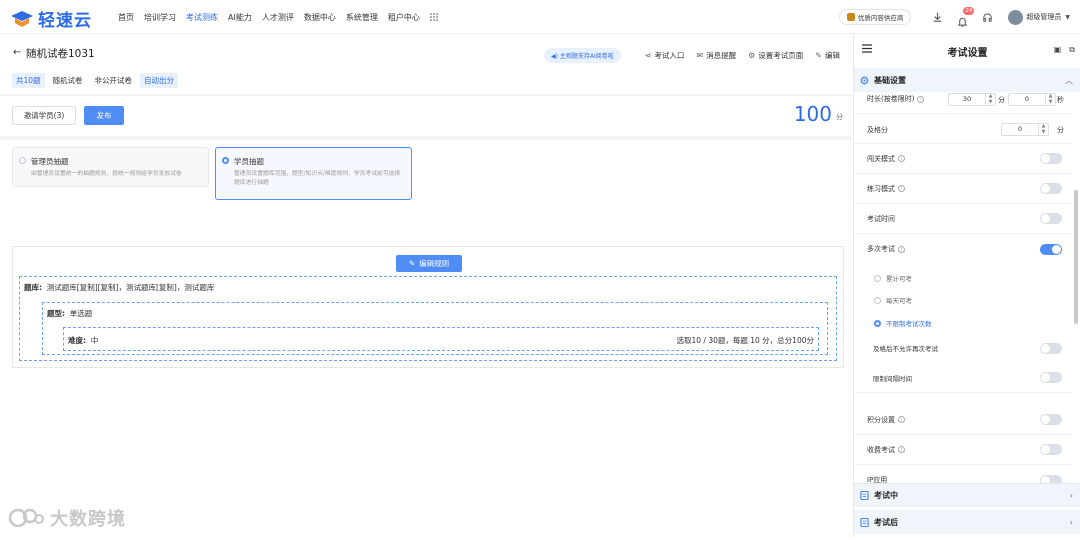 This screenshot has height=540, width=1080. I want to click on retake-option-label: 不限制考试次数, so click(909, 324).